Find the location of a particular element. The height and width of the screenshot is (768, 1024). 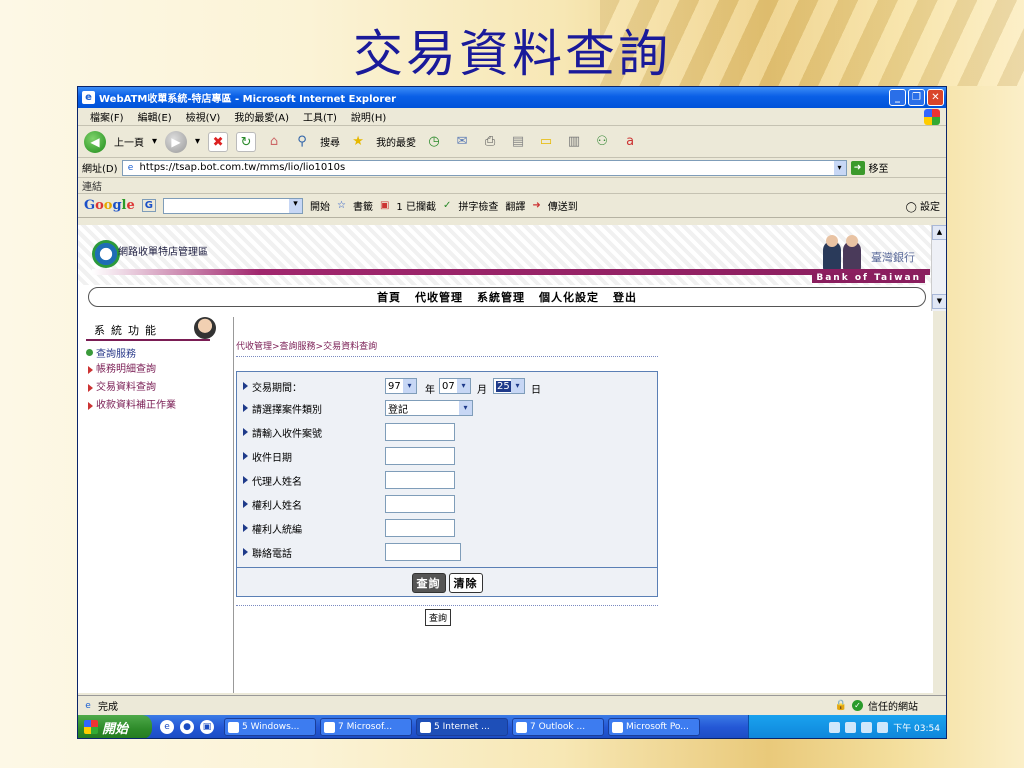

go-arrow-icon: ➜ is located at coordinates (857, 167).